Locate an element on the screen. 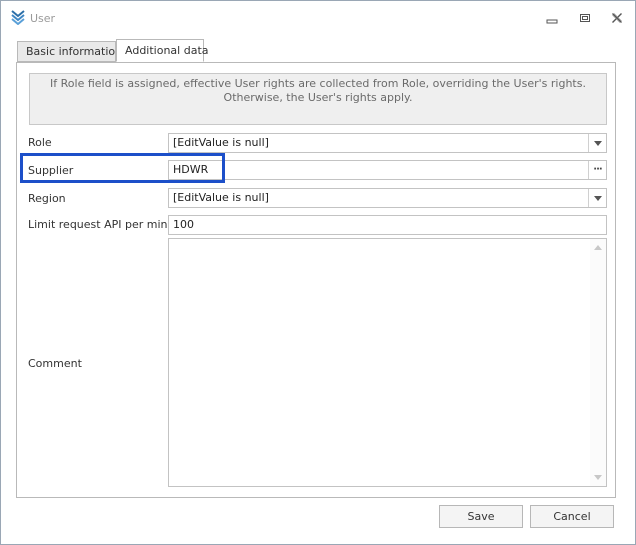  supplier-field: HDWR ··· is located at coordinates (387, 170).